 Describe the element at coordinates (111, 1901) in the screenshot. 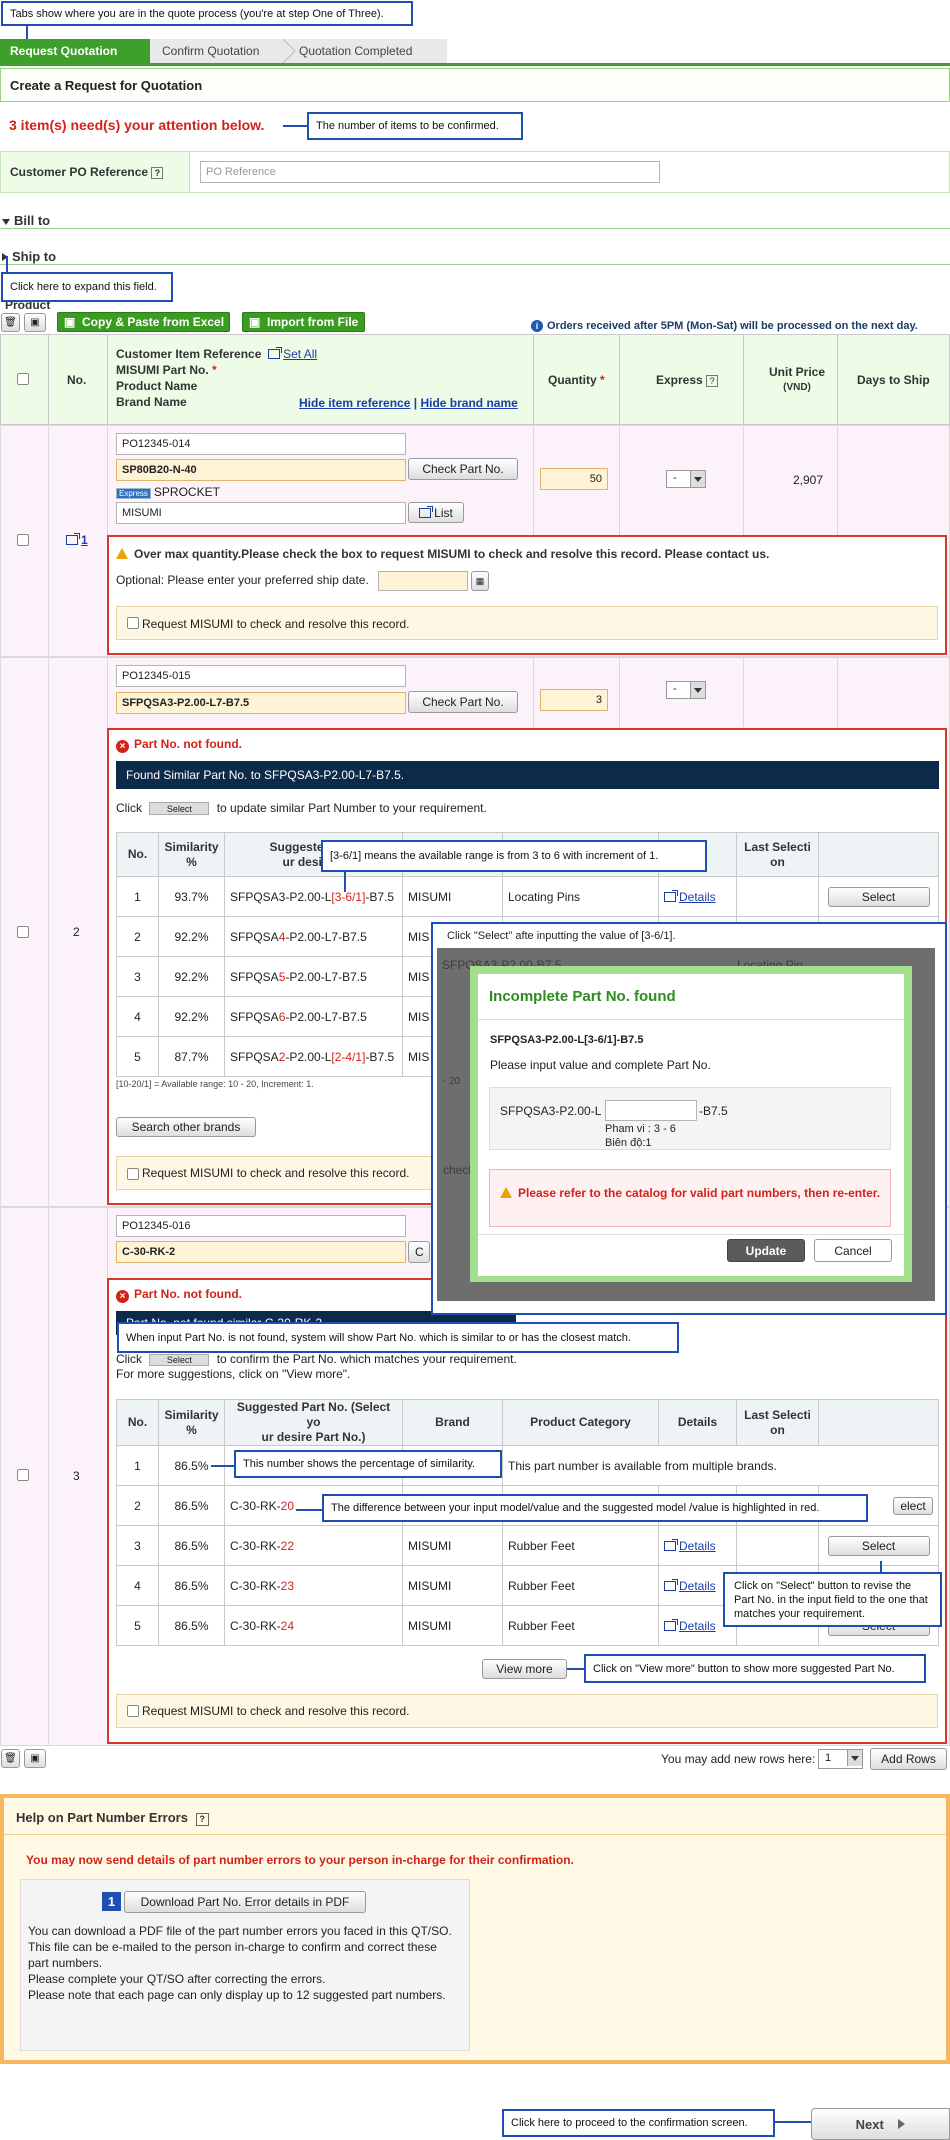

I see `step-badge: 1` at that location.